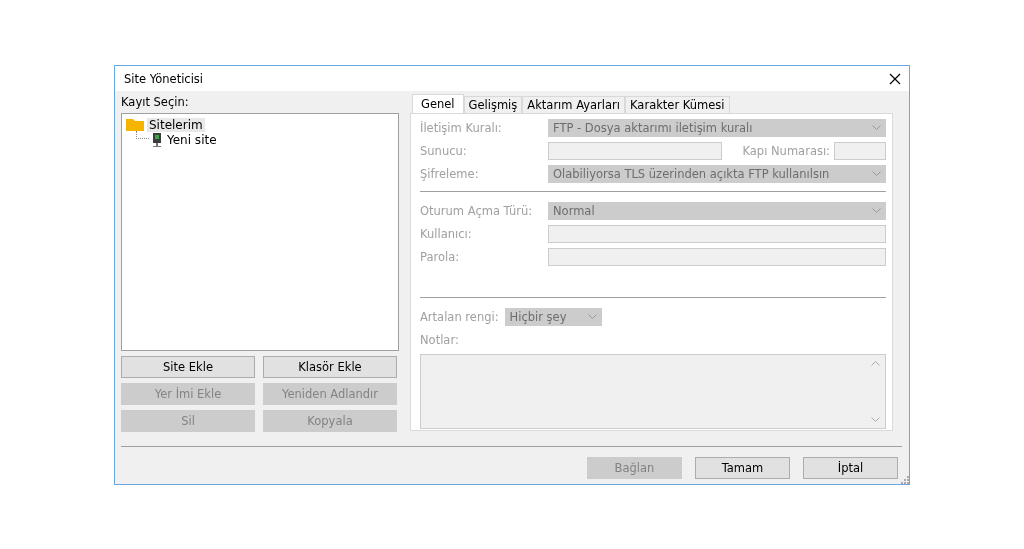 The height and width of the screenshot is (549, 1024). Describe the element at coordinates (450, 174) in the screenshot. I see `field-label: Şifreleme:` at that location.